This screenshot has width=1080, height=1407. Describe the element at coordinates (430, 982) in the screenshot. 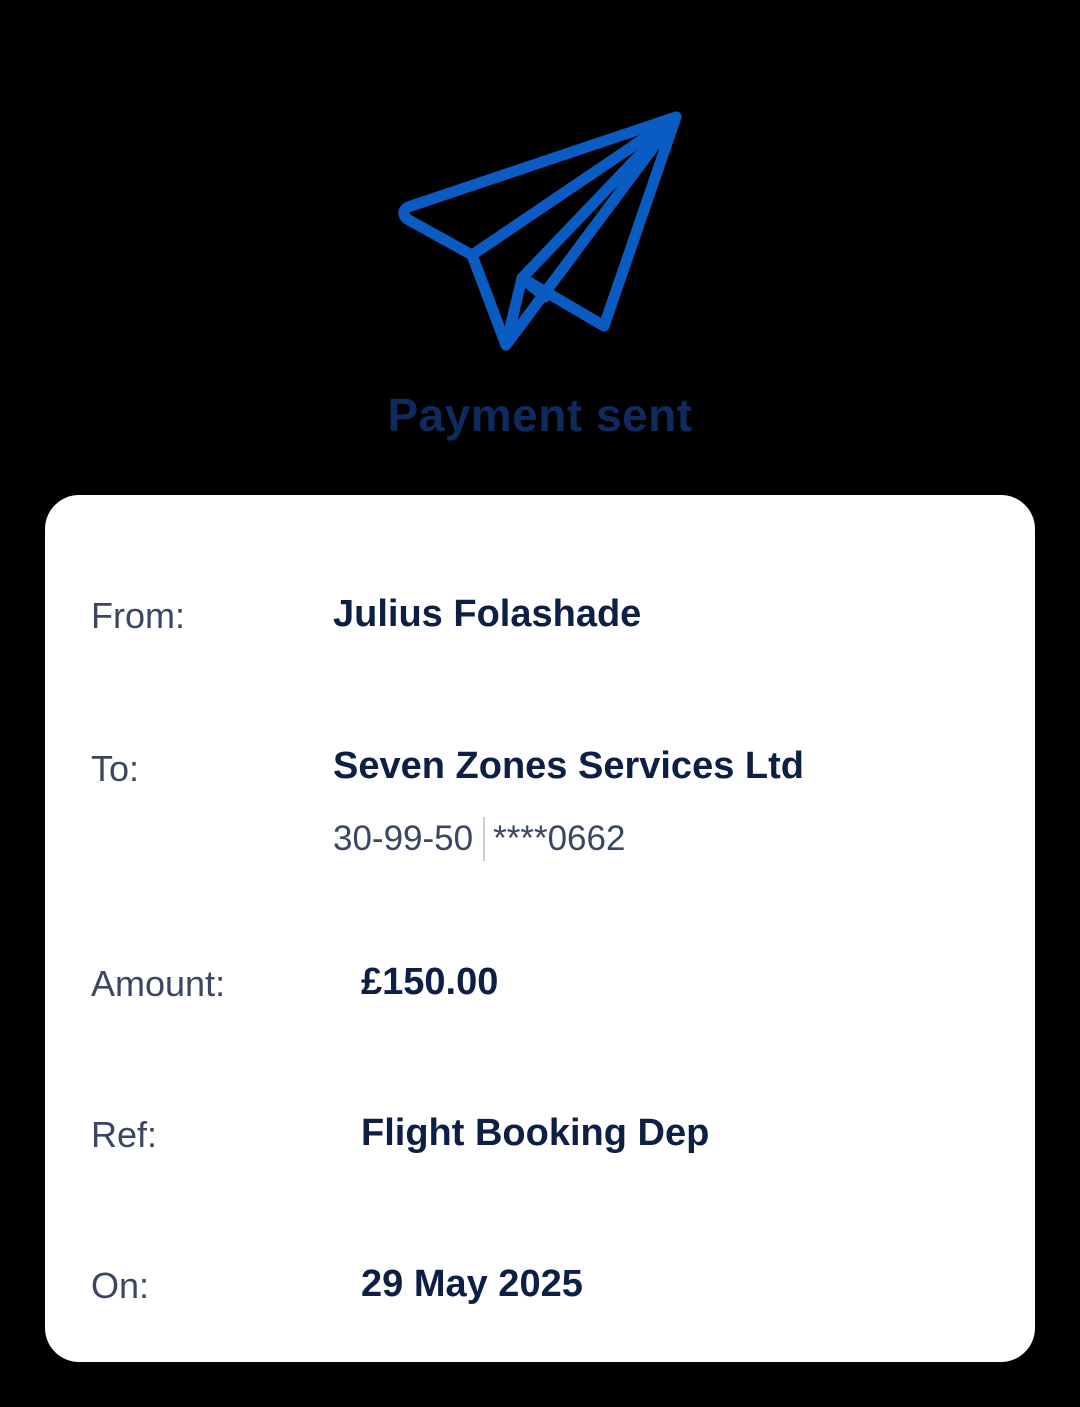

I see `amount-value: £150.00` at that location.